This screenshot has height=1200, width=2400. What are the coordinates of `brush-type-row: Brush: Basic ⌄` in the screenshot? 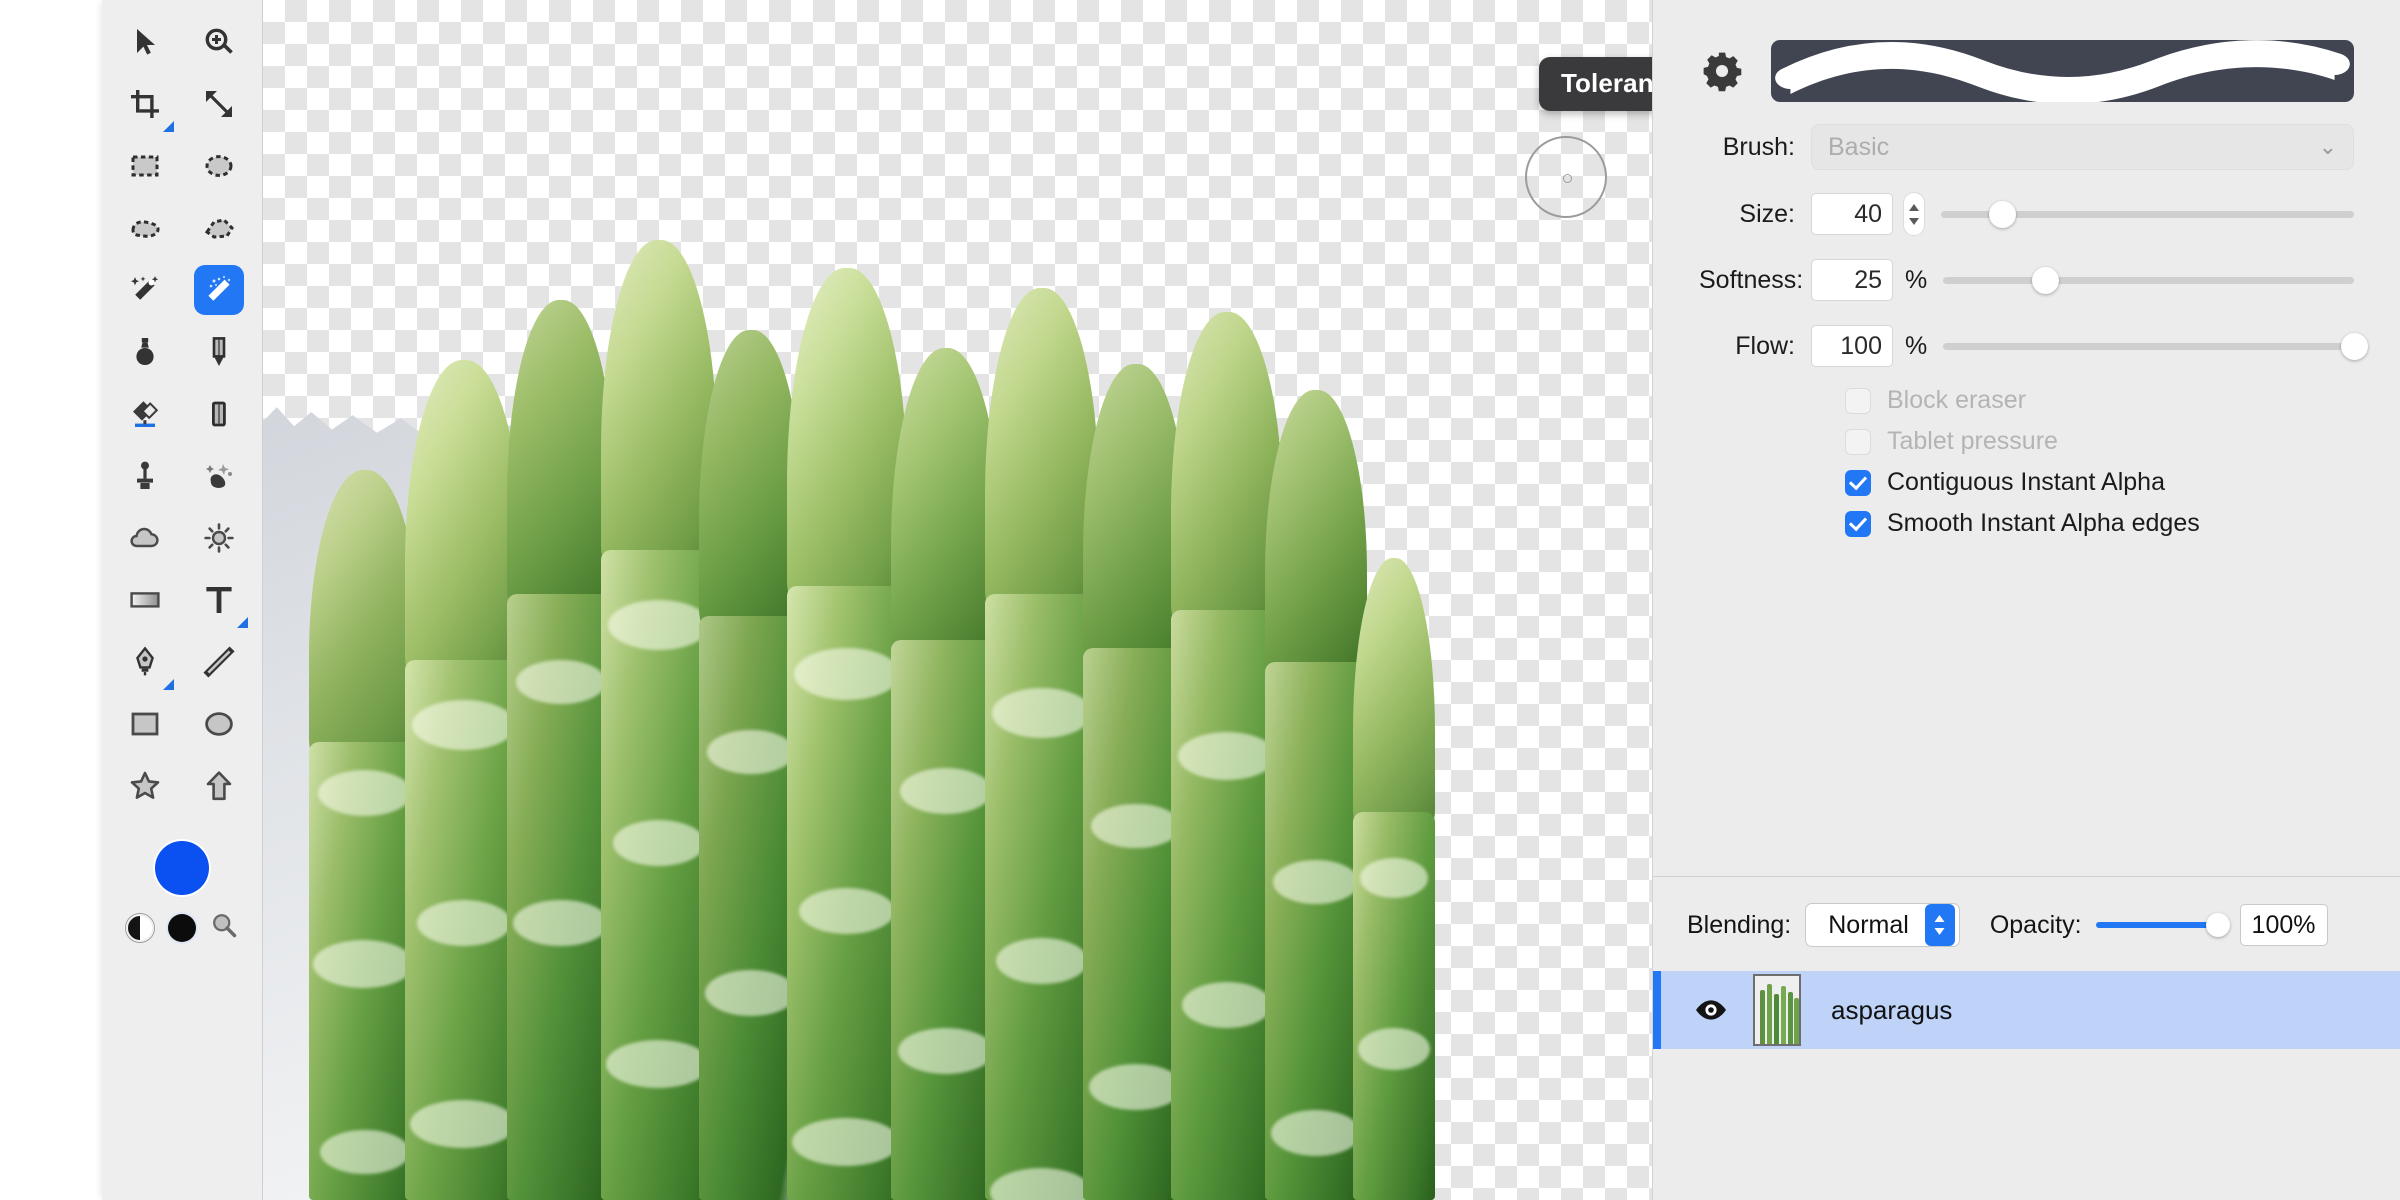 It's located at (2026, 147).